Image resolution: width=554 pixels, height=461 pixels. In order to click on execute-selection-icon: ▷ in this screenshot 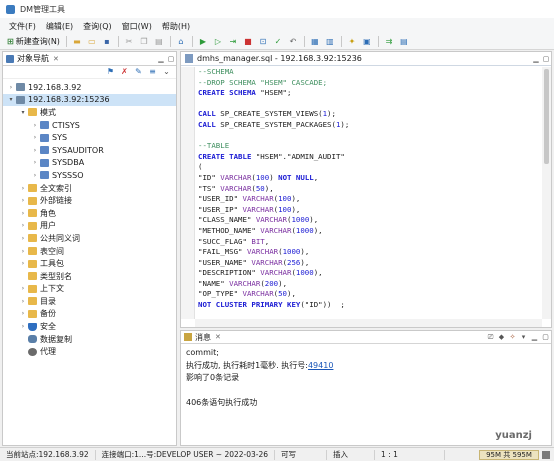, I will do `click(218, 42)`.